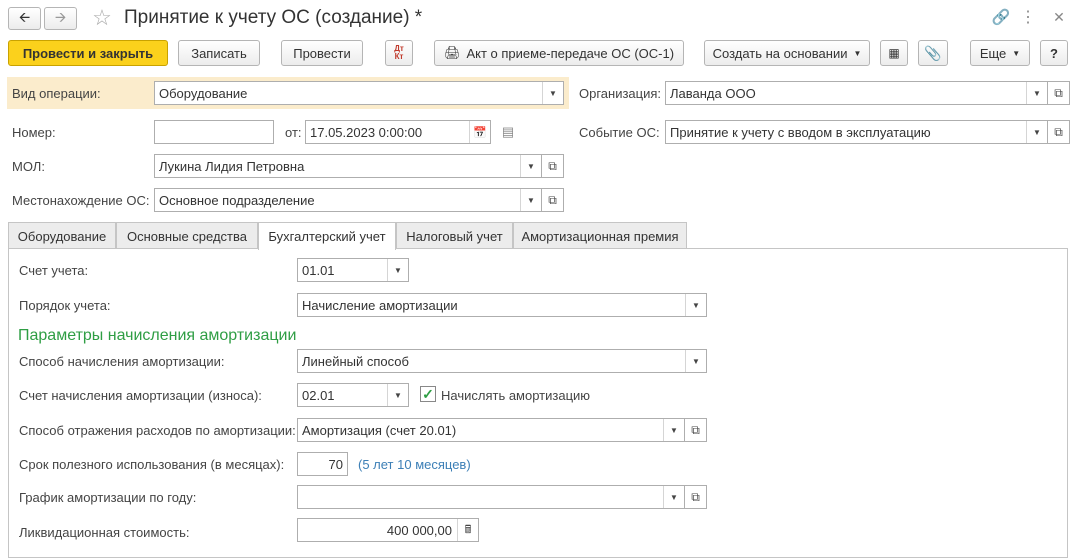 The image size is (1076, 558). Describe the element at coordinates (419, 530) in the screenshot. I see `salvage-value: 400 000,00` at that location.